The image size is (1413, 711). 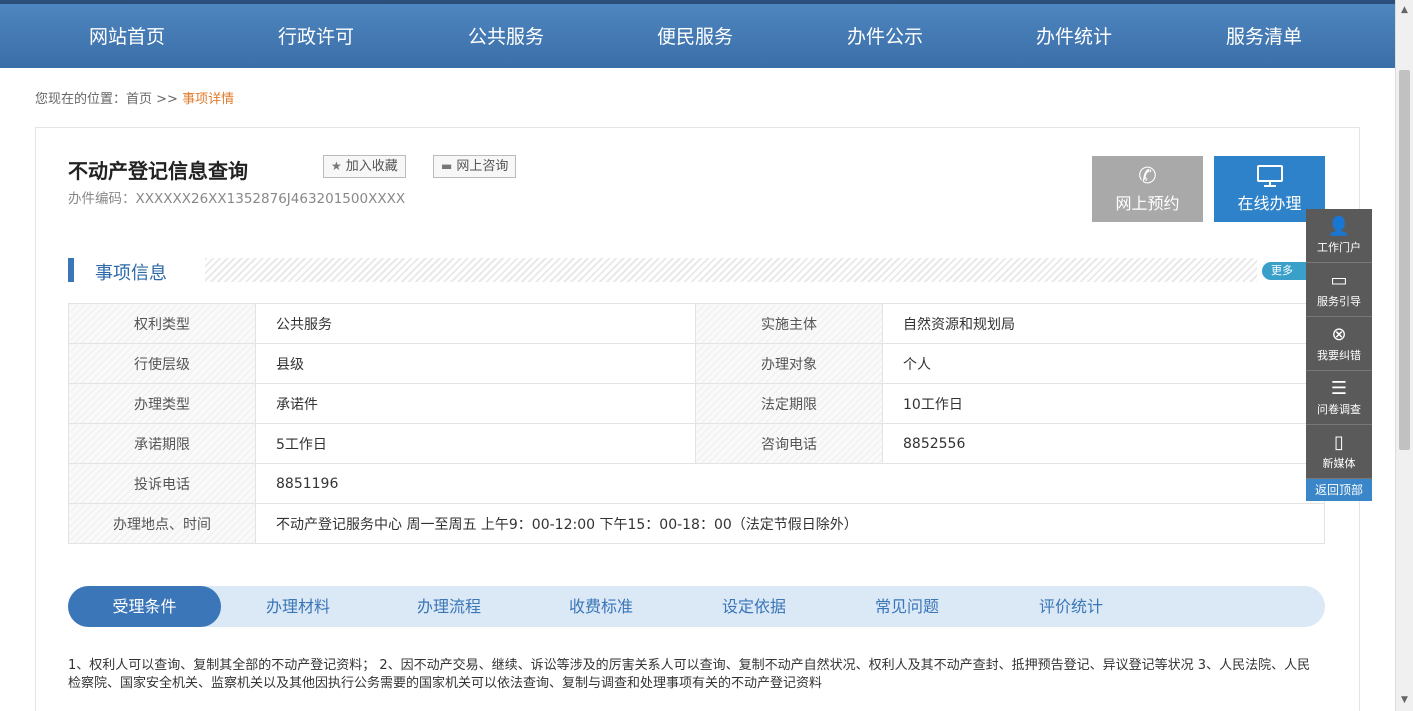 What do you see at coordinates (1103, 323) in the screenshot?
I see `field-value: 自然资源和规划局` at bounding box center [1103, 323].